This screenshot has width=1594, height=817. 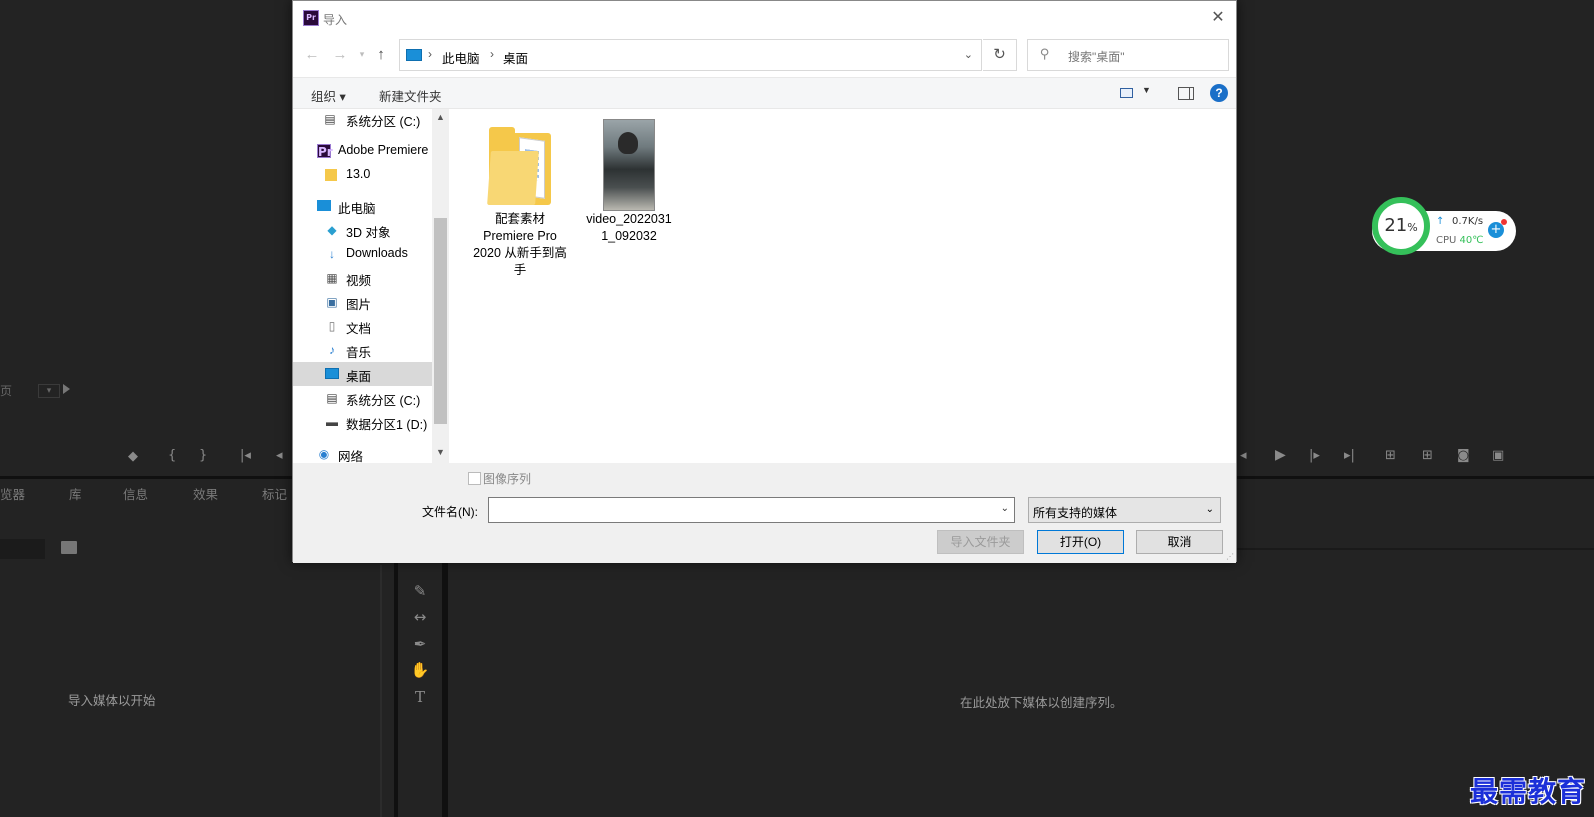 What do you see at coordinates (1218, 18) in the screenshot?
I see `close-icon: ✕` at bounding box center [1218, 18].